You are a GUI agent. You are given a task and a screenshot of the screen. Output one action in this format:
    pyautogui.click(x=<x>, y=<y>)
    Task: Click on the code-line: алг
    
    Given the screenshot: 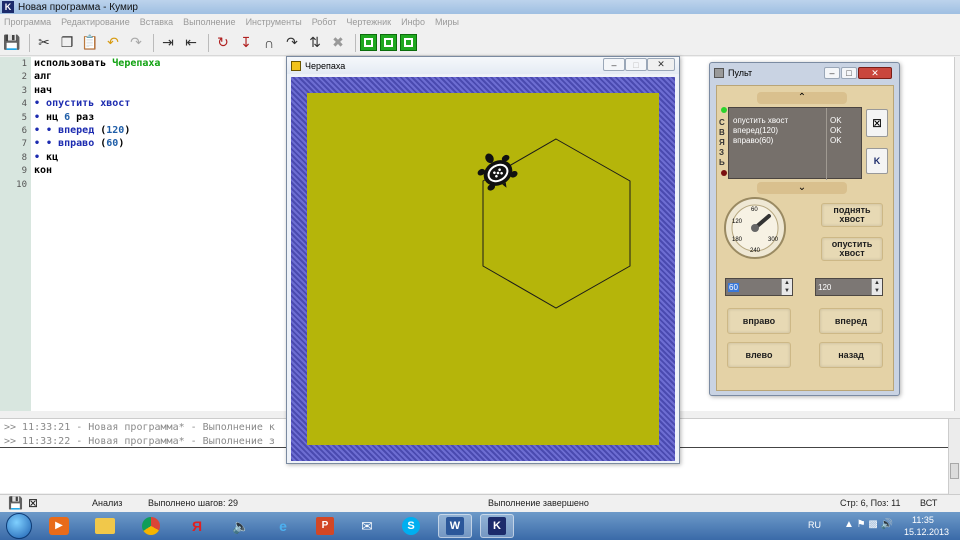 What is the action you would take?
    pyautogui.click(x=43, y=76)
    